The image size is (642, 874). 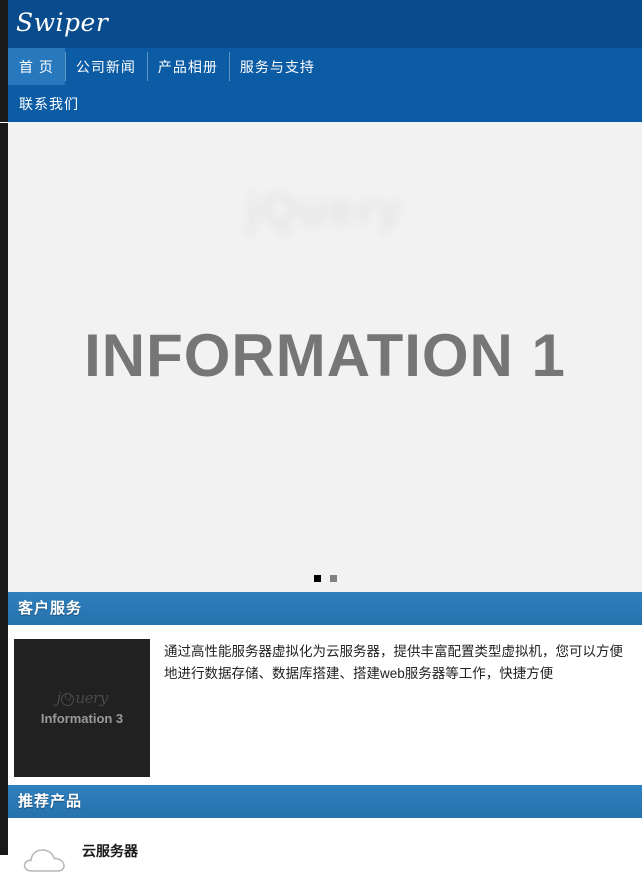 What do you see at coordinates (82, 698) in the screenshot?
I see `jquery-logo-icon: j Query` at bounding box center [82, 698].